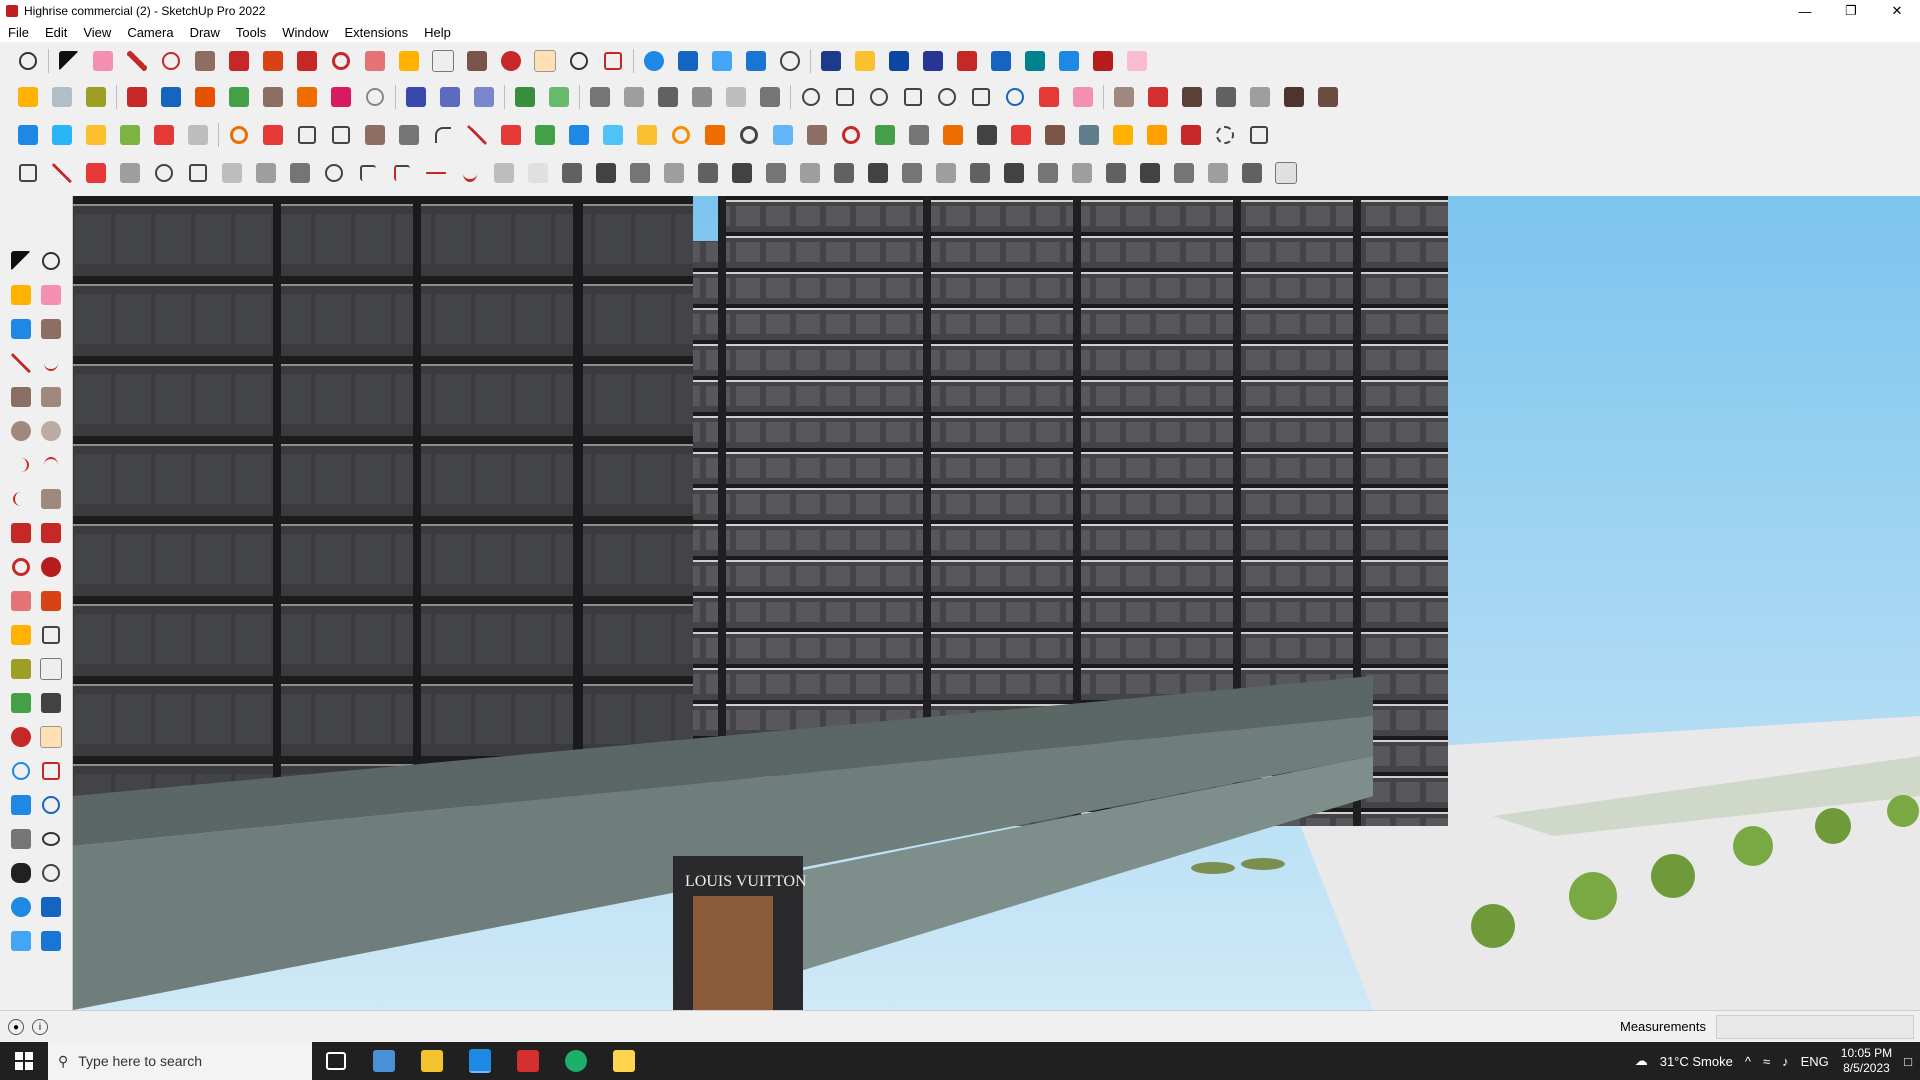 This screenshot has height=1080, width=1920. What do you see at coordinates (51, 907) in the screenshot?
I see `styles-panel-icon` at bounding box center [51, 907].